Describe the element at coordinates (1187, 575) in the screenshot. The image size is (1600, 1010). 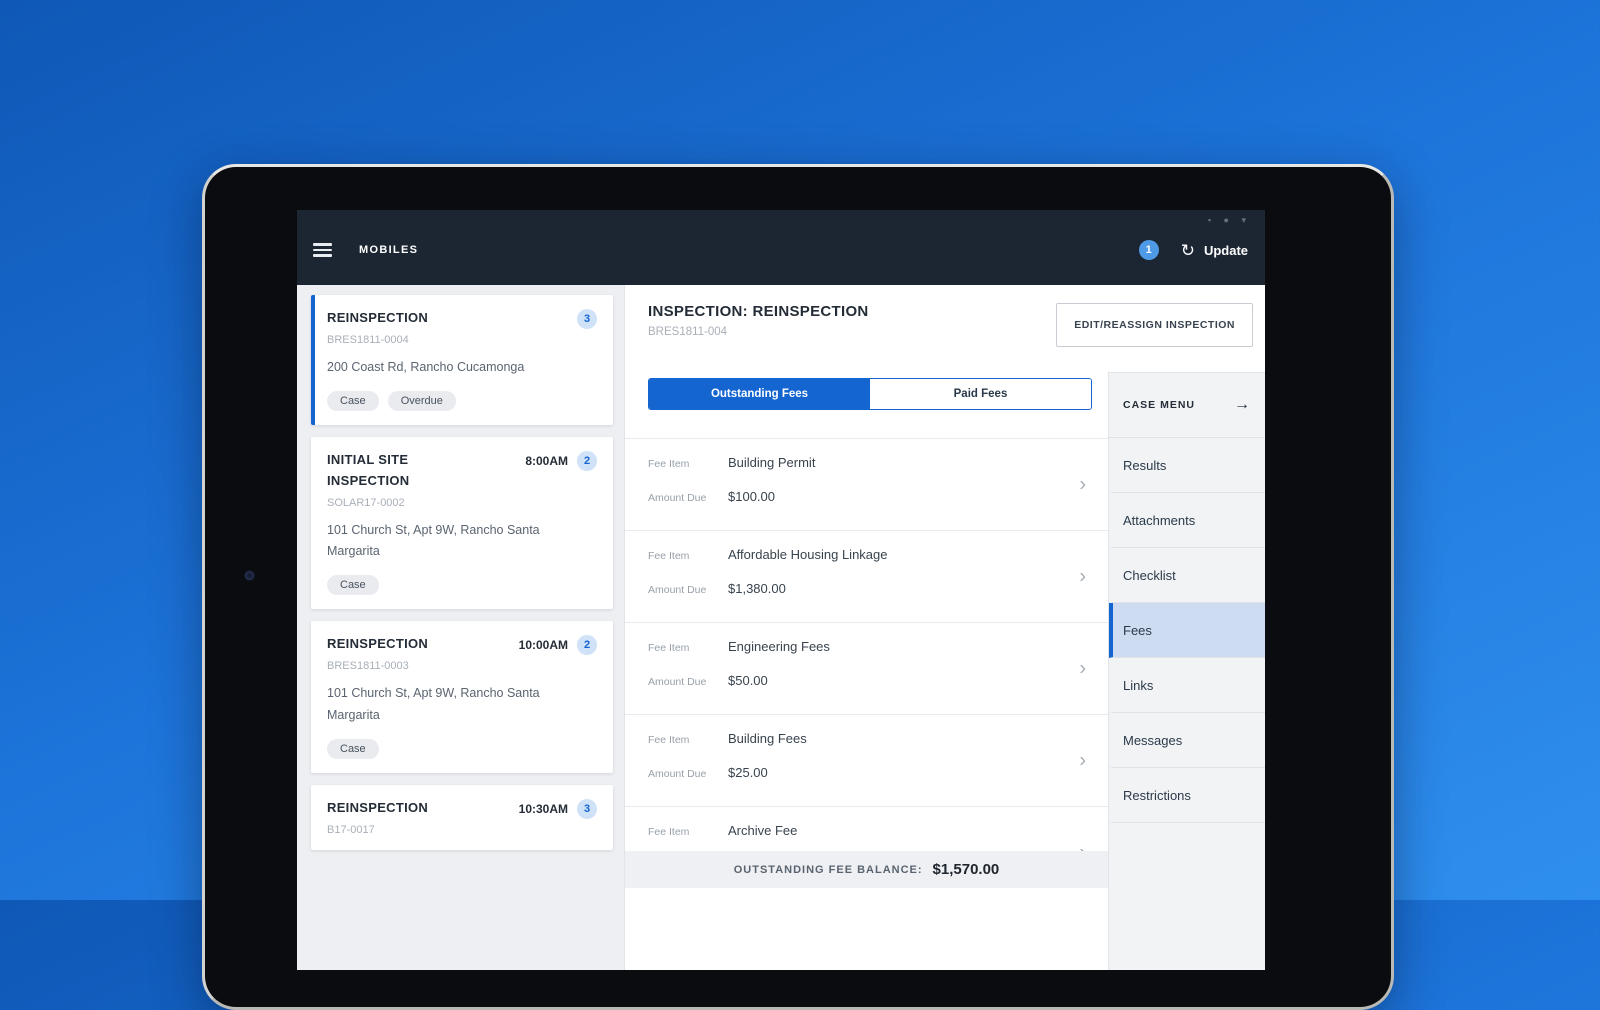
I see `case-menu-item: Checklist` at that location.